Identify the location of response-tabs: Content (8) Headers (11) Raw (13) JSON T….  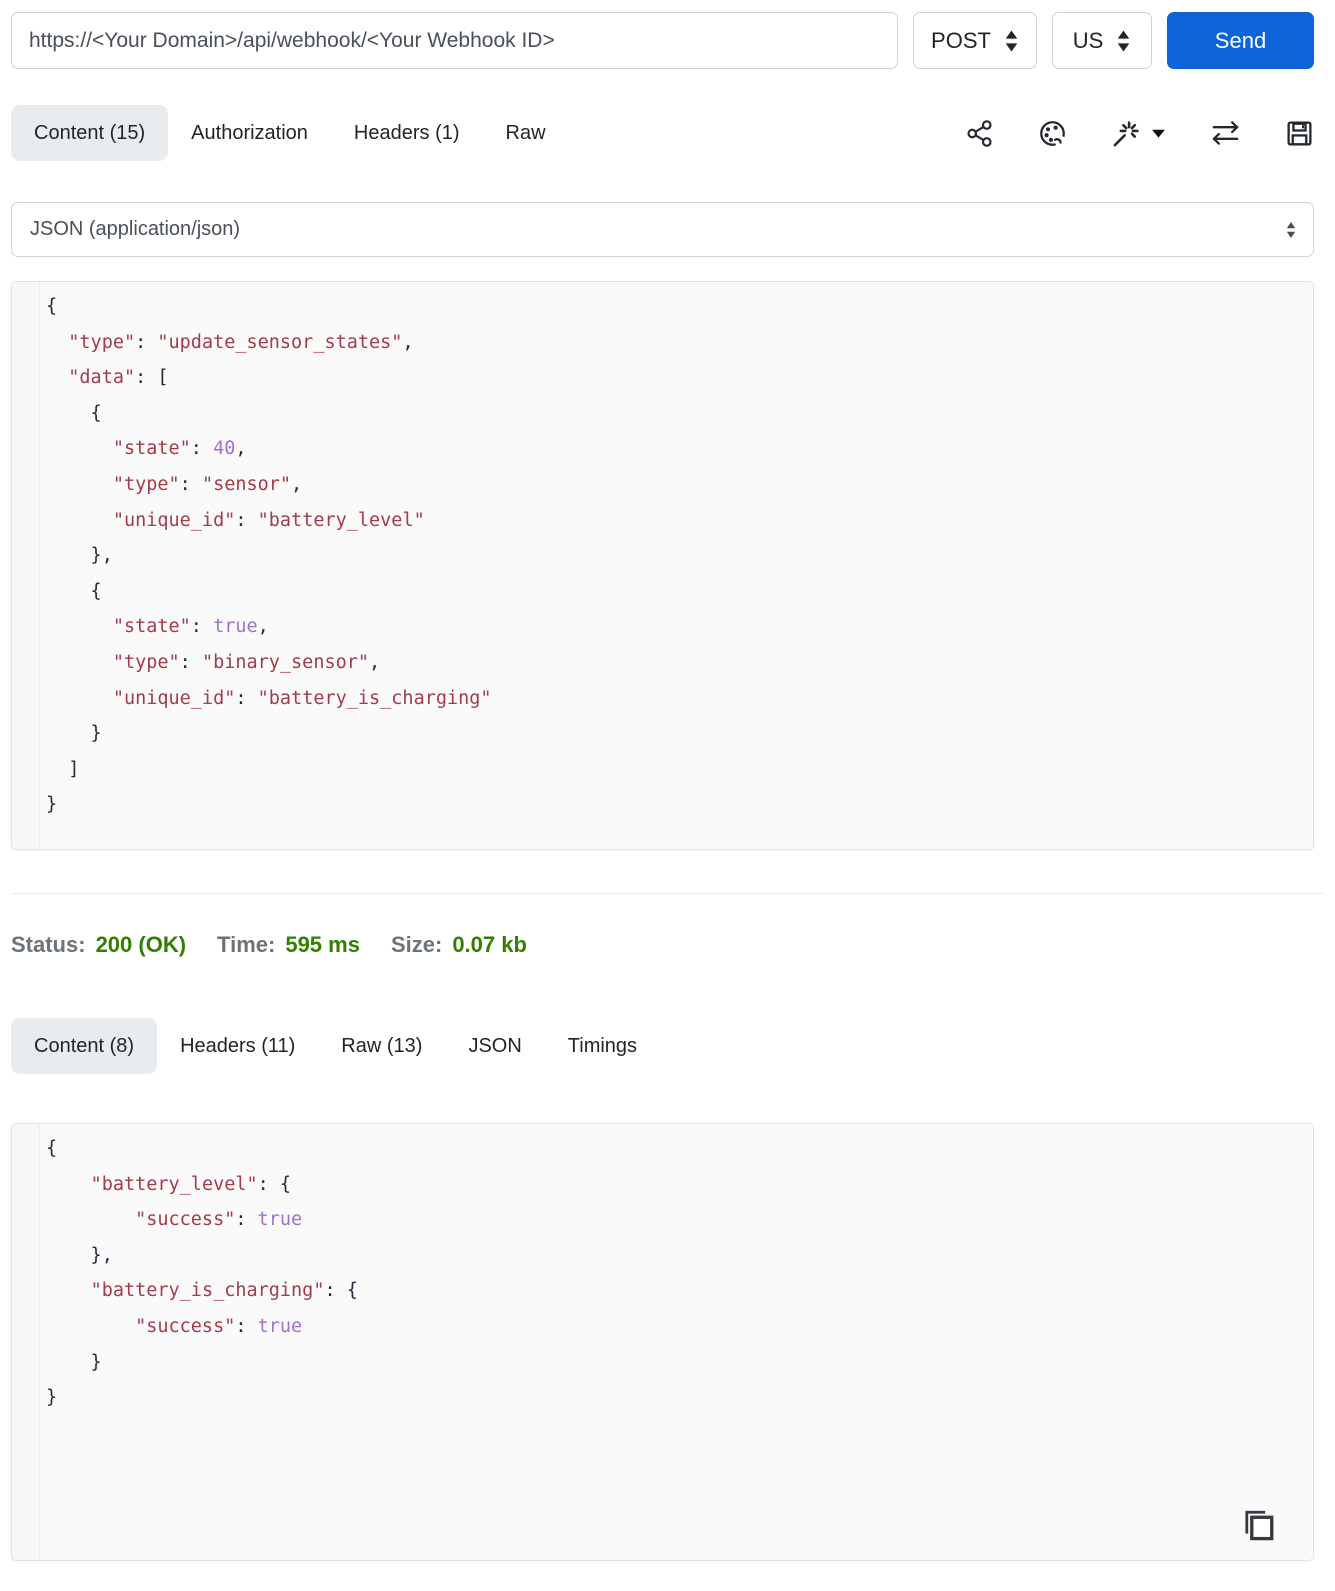
(662, 1046).